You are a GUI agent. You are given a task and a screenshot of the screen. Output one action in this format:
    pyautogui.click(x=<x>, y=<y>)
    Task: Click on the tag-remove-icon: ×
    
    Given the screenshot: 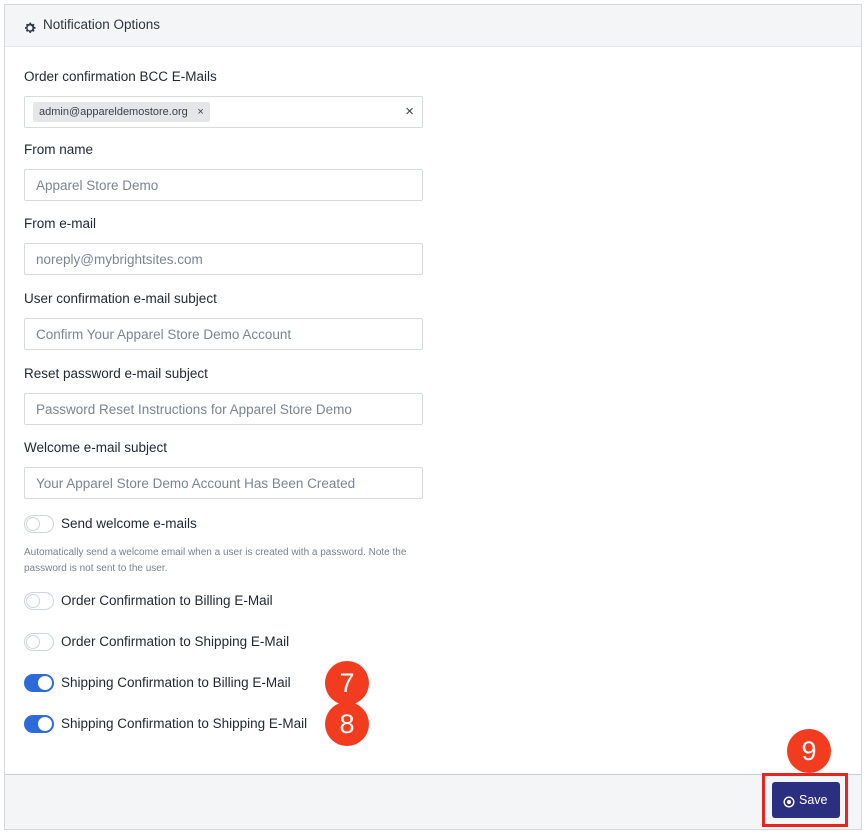 What is the action you would take?
    pyautogui.click(x=200, y=112)
    